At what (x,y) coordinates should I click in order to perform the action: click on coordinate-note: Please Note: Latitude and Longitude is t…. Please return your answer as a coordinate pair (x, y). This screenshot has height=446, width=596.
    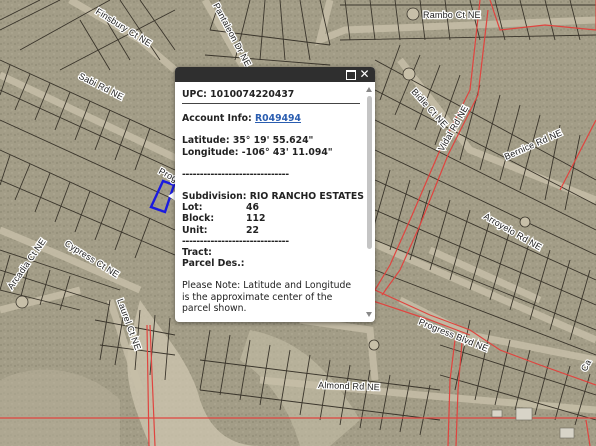
    Looking at the image, I should click on (267, 297).